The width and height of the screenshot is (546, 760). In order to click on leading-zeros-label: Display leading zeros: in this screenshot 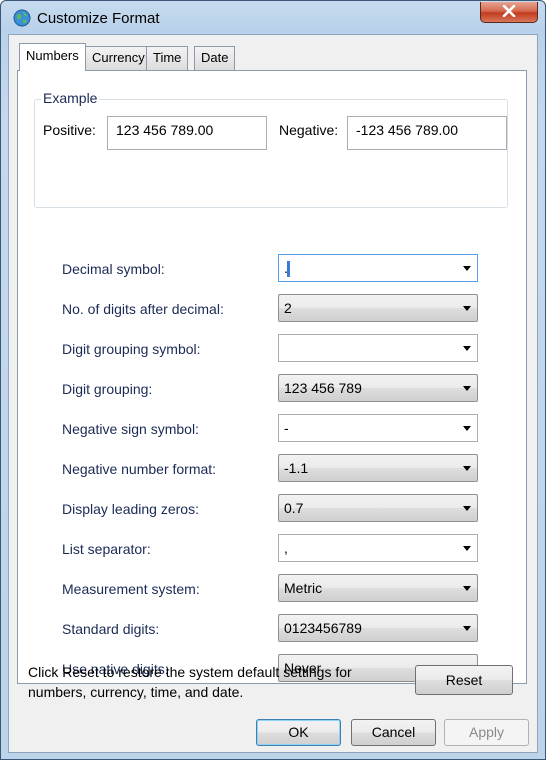, I will do `click(130, 509)`.